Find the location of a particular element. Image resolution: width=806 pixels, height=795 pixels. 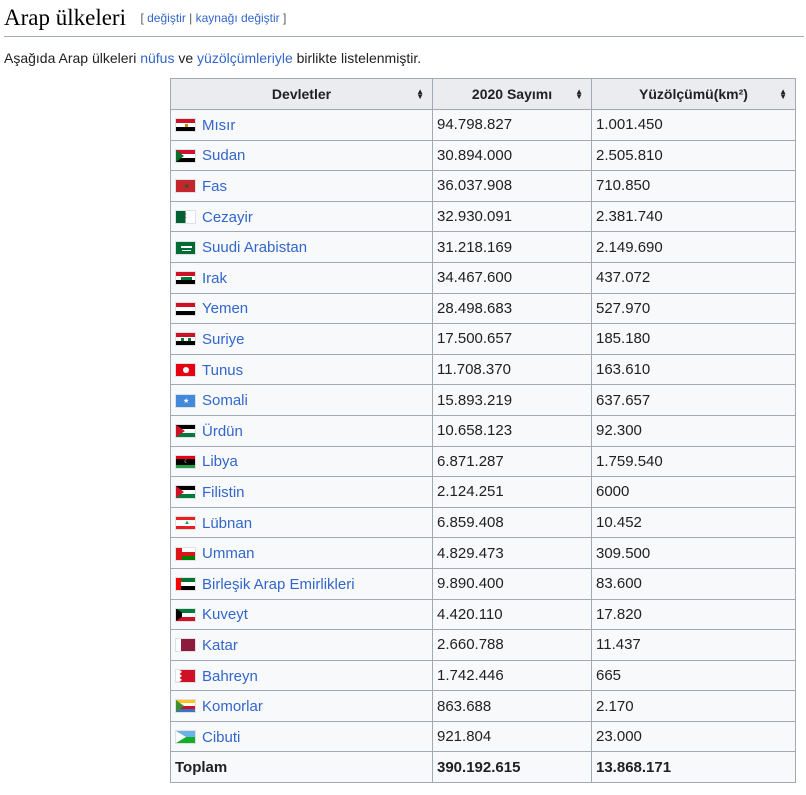

area-link: yüzölçümleriyle is located at coordinates (245, 58).